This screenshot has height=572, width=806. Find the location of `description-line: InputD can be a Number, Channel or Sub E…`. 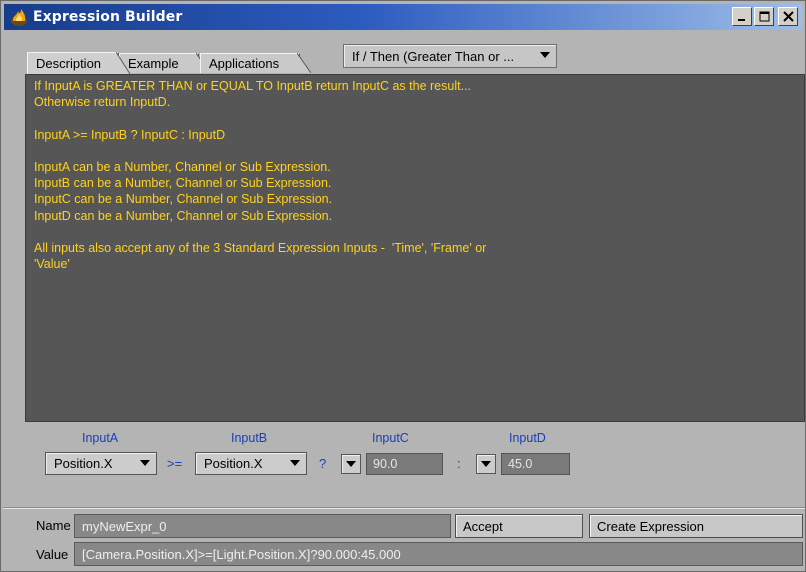

description-line: InputD can be a Number, Channel or Sub E… is located at coordinates (183, 215).